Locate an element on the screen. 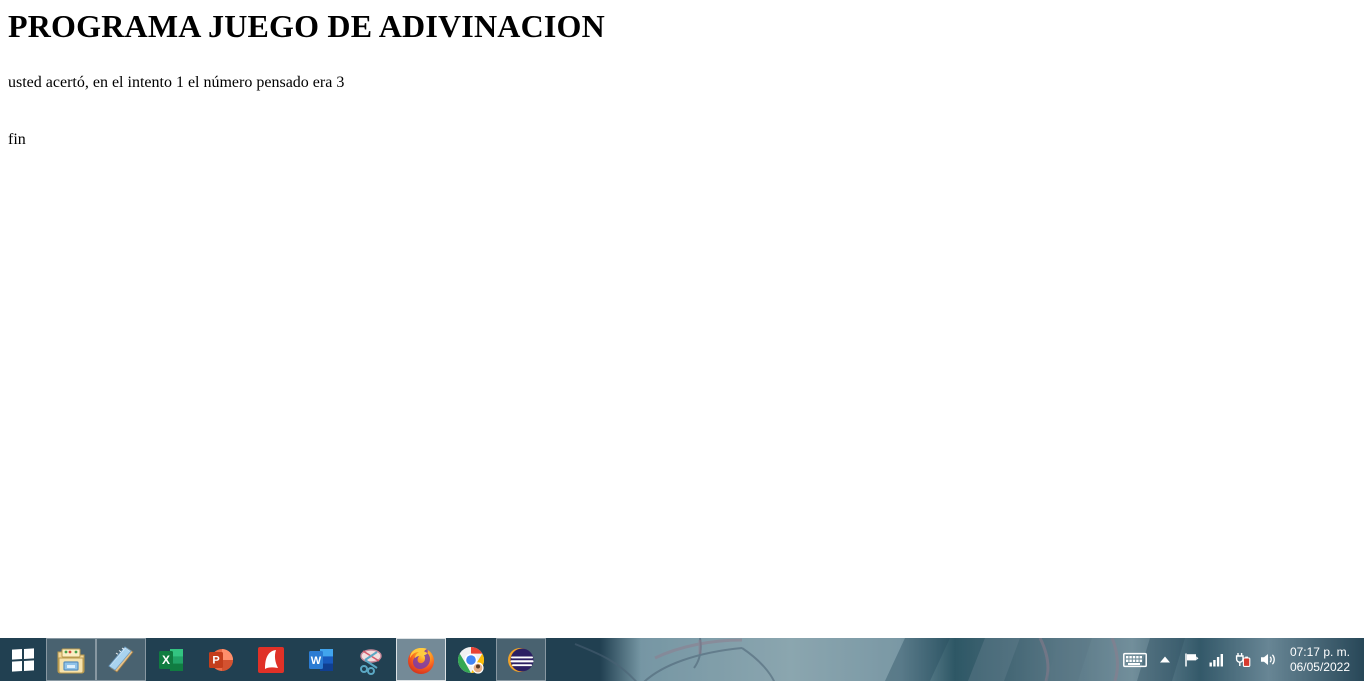  action-center-button is located at coordinates (1191, 659).